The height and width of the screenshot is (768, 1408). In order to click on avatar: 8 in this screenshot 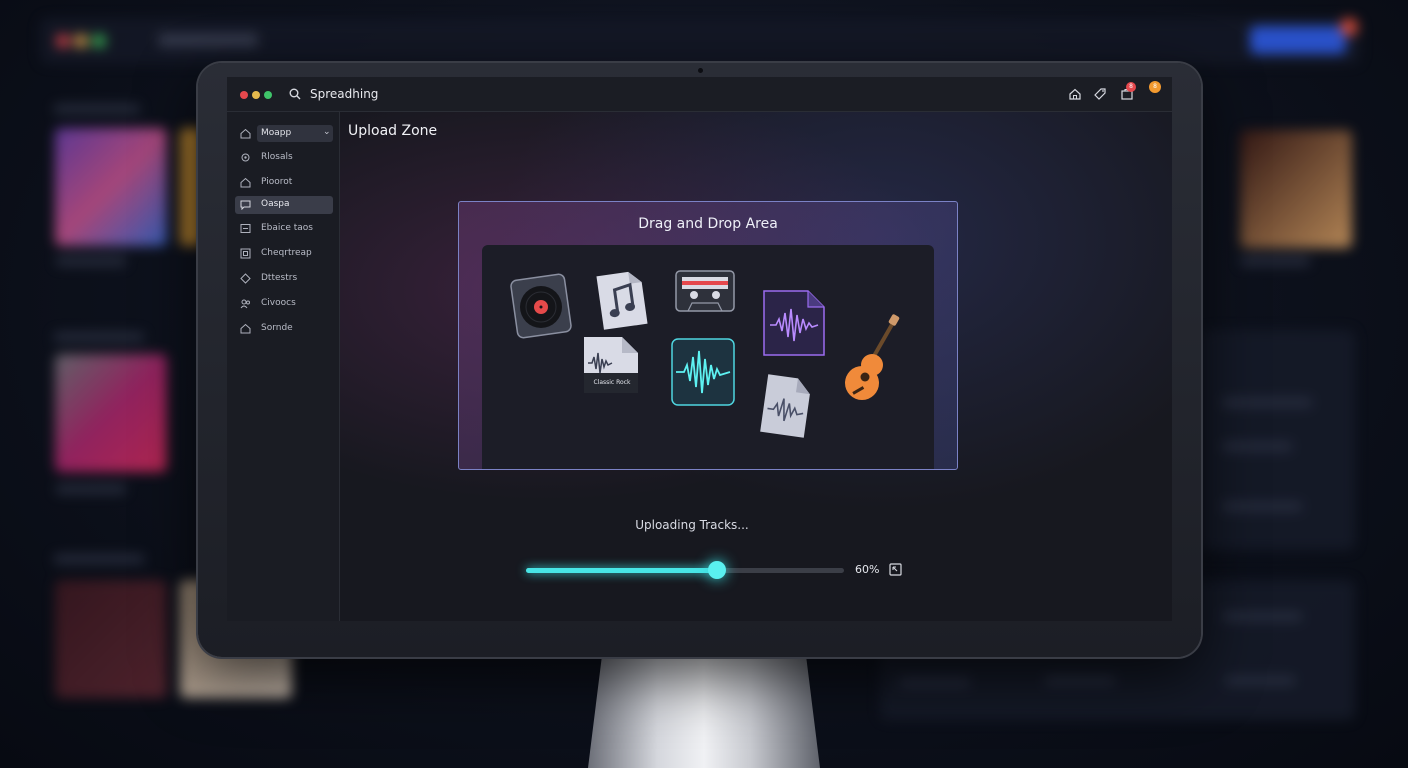, I will do `click(1155, 87)`.